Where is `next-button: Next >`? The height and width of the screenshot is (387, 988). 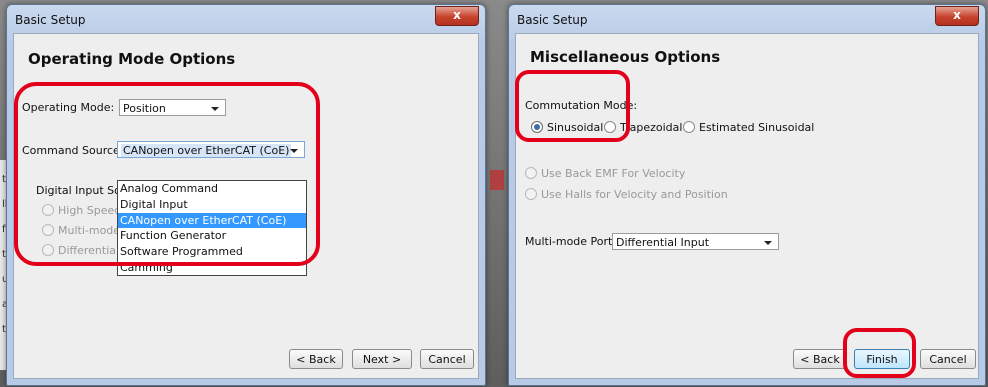
next-button: Next > is located at coordinates (382, 359).